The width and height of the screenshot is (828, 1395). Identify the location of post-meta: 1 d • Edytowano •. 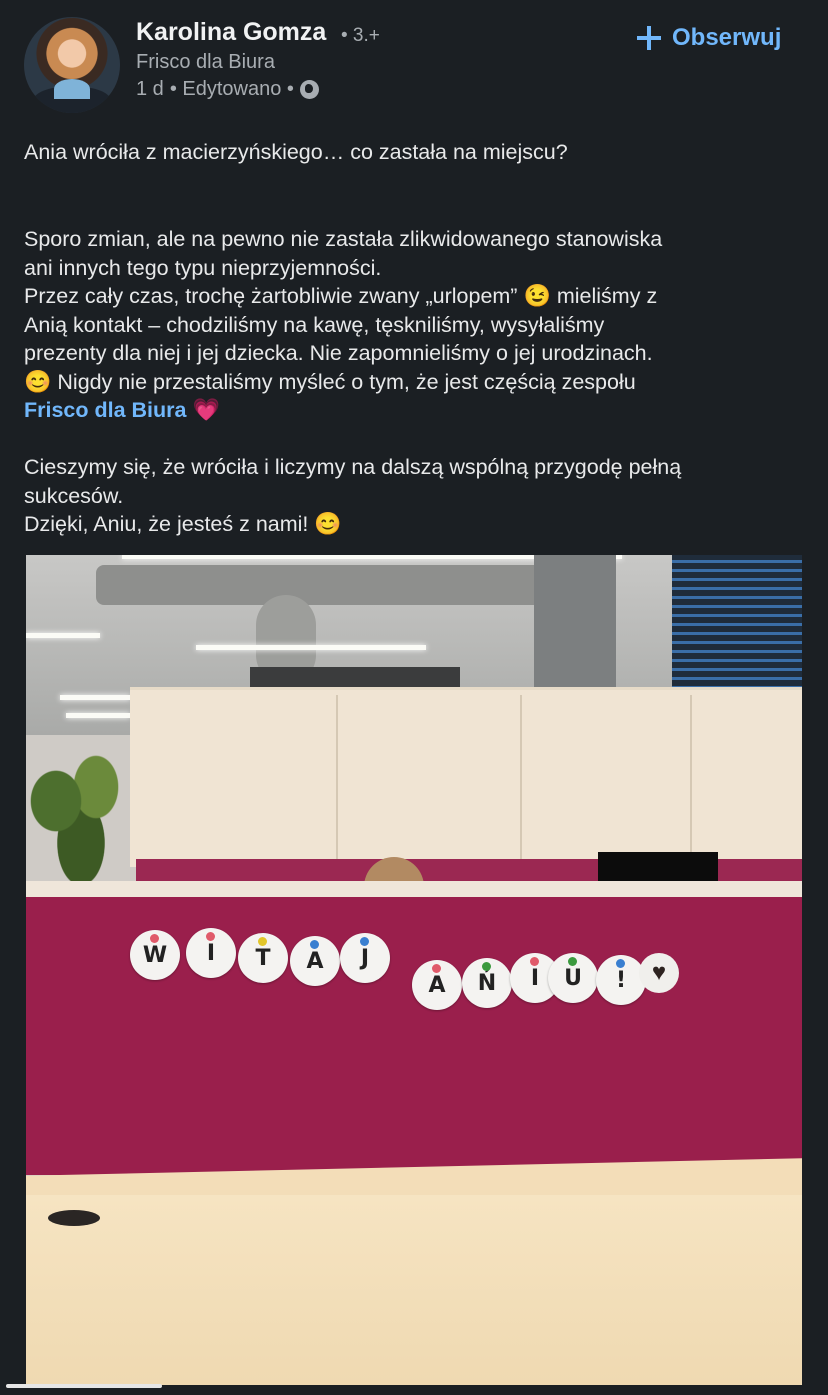
(227, 89).